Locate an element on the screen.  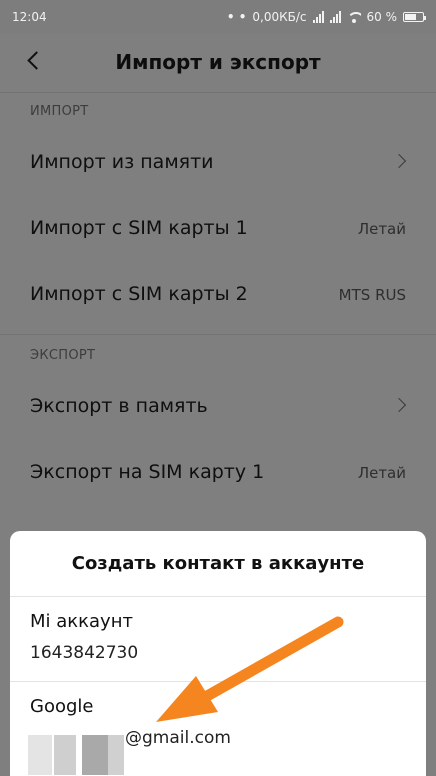
item-label: Импорт с SIM карты 1 is located at coordinates (139, 228).